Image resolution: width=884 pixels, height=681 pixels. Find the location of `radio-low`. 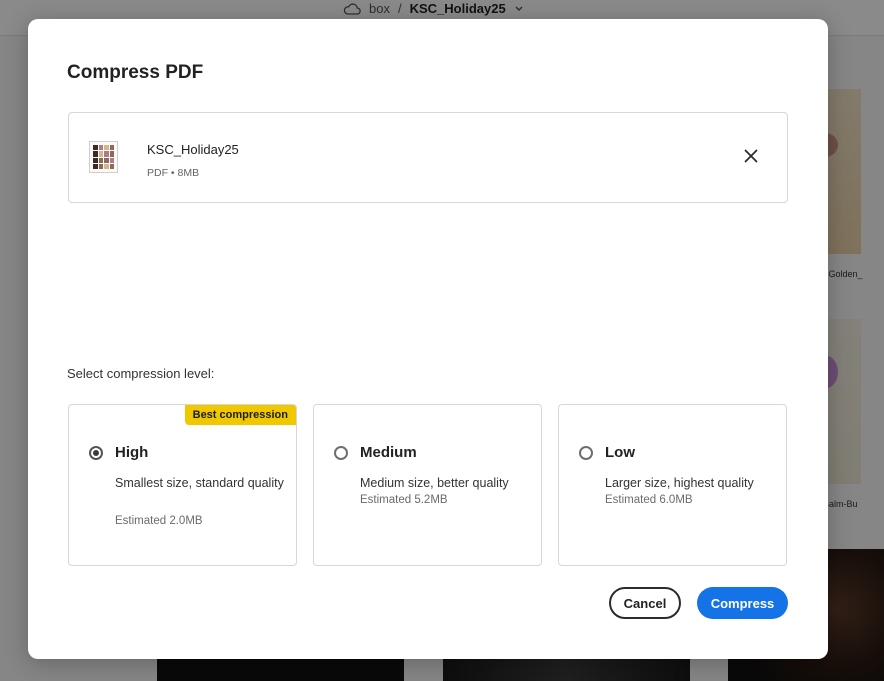

radio-low is located at coordinates (586, 453).